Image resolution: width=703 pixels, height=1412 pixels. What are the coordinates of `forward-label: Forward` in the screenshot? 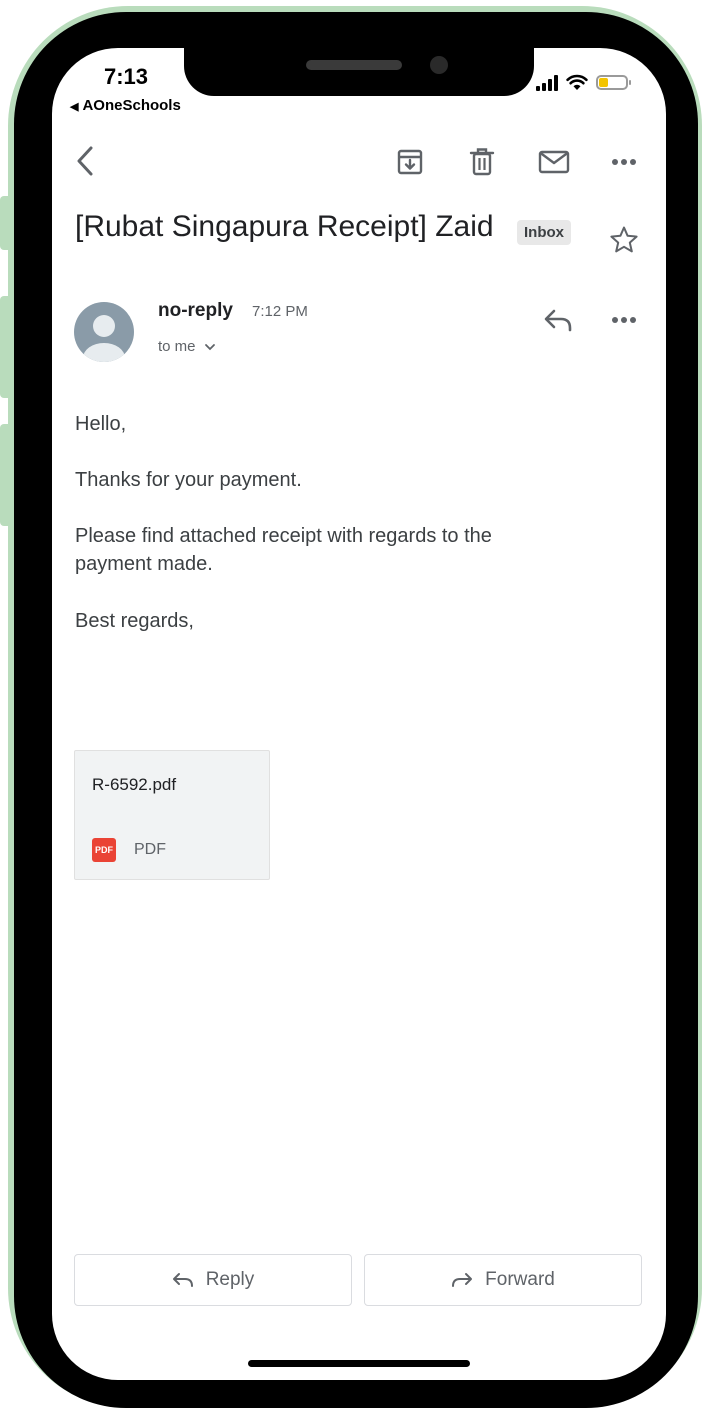 It's located at (520, 1279).